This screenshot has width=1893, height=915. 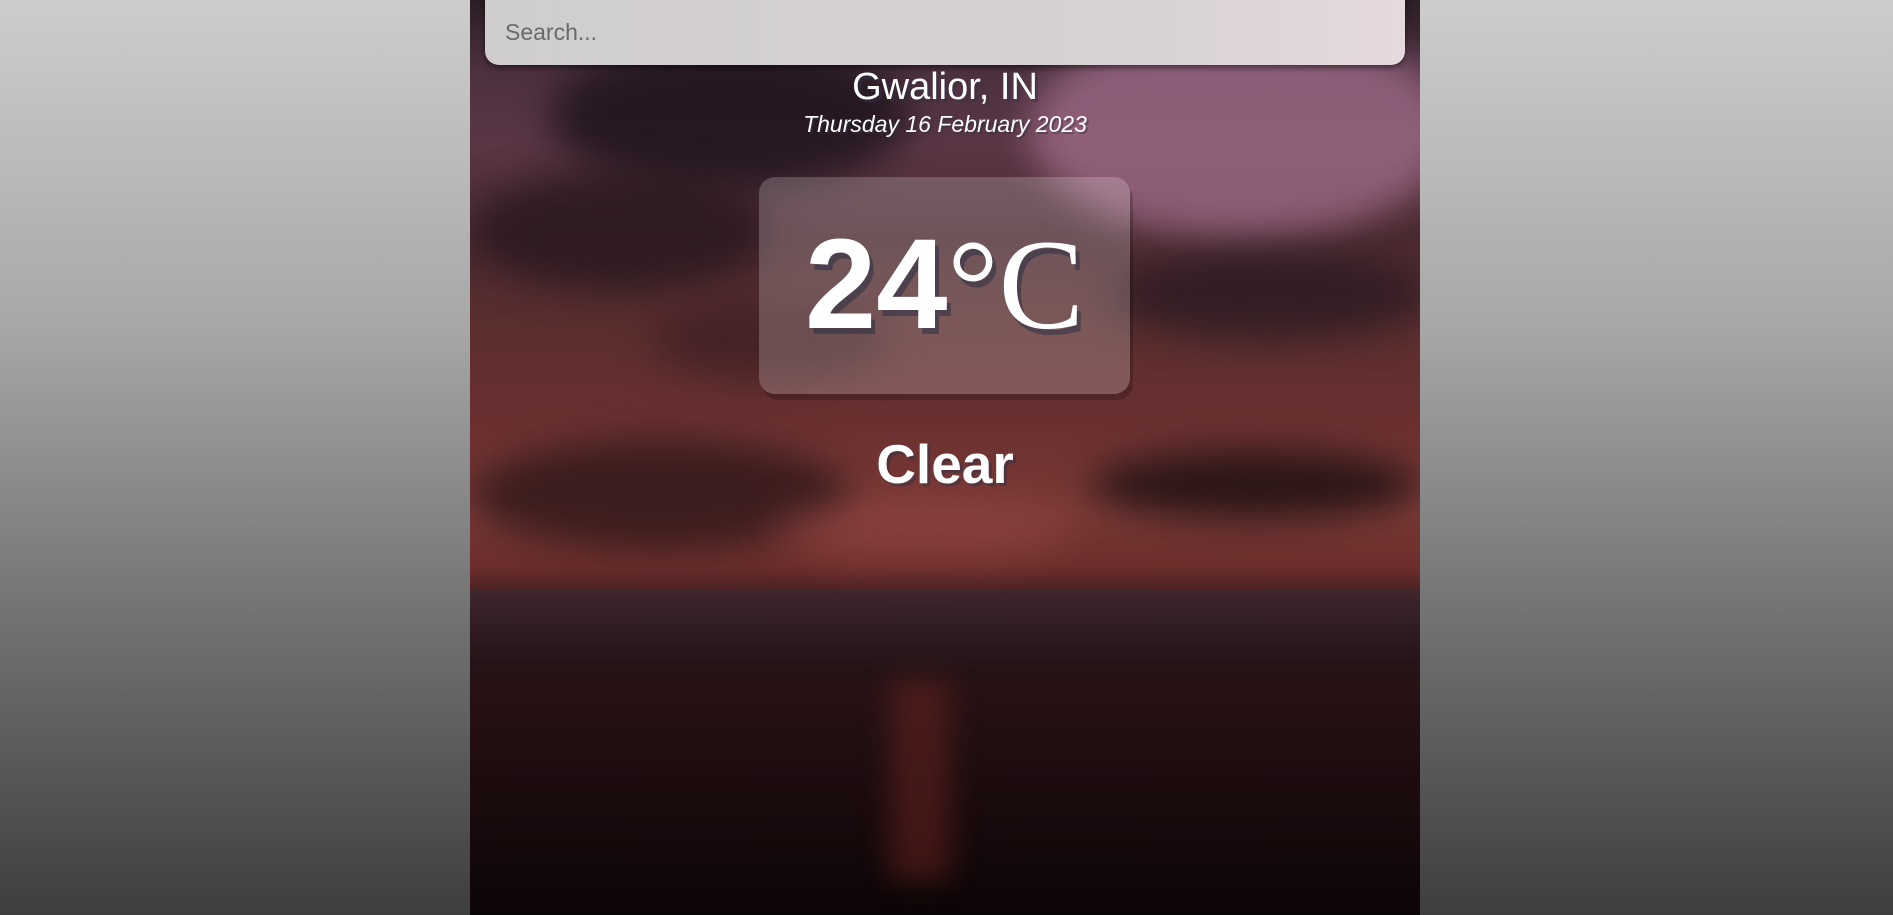 What do you see at coordinates (945, 32) in the screenshot?
I see `search-input` at bounding box center [945, 32].